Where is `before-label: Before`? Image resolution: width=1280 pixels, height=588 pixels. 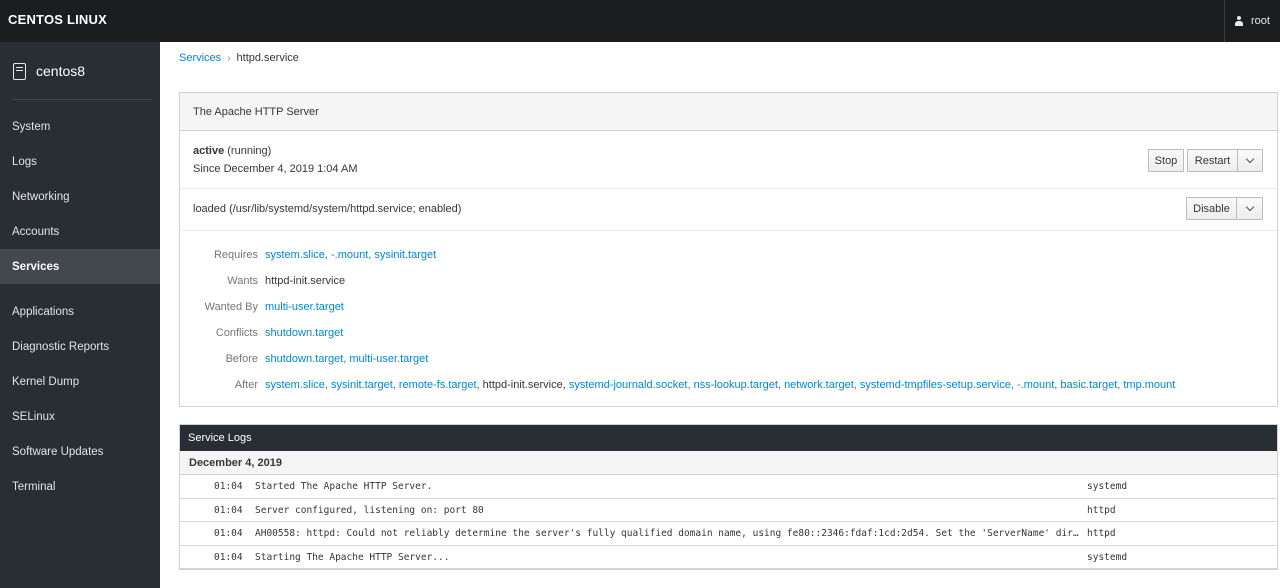
before-label: Before is located at coordinates (241, 359).